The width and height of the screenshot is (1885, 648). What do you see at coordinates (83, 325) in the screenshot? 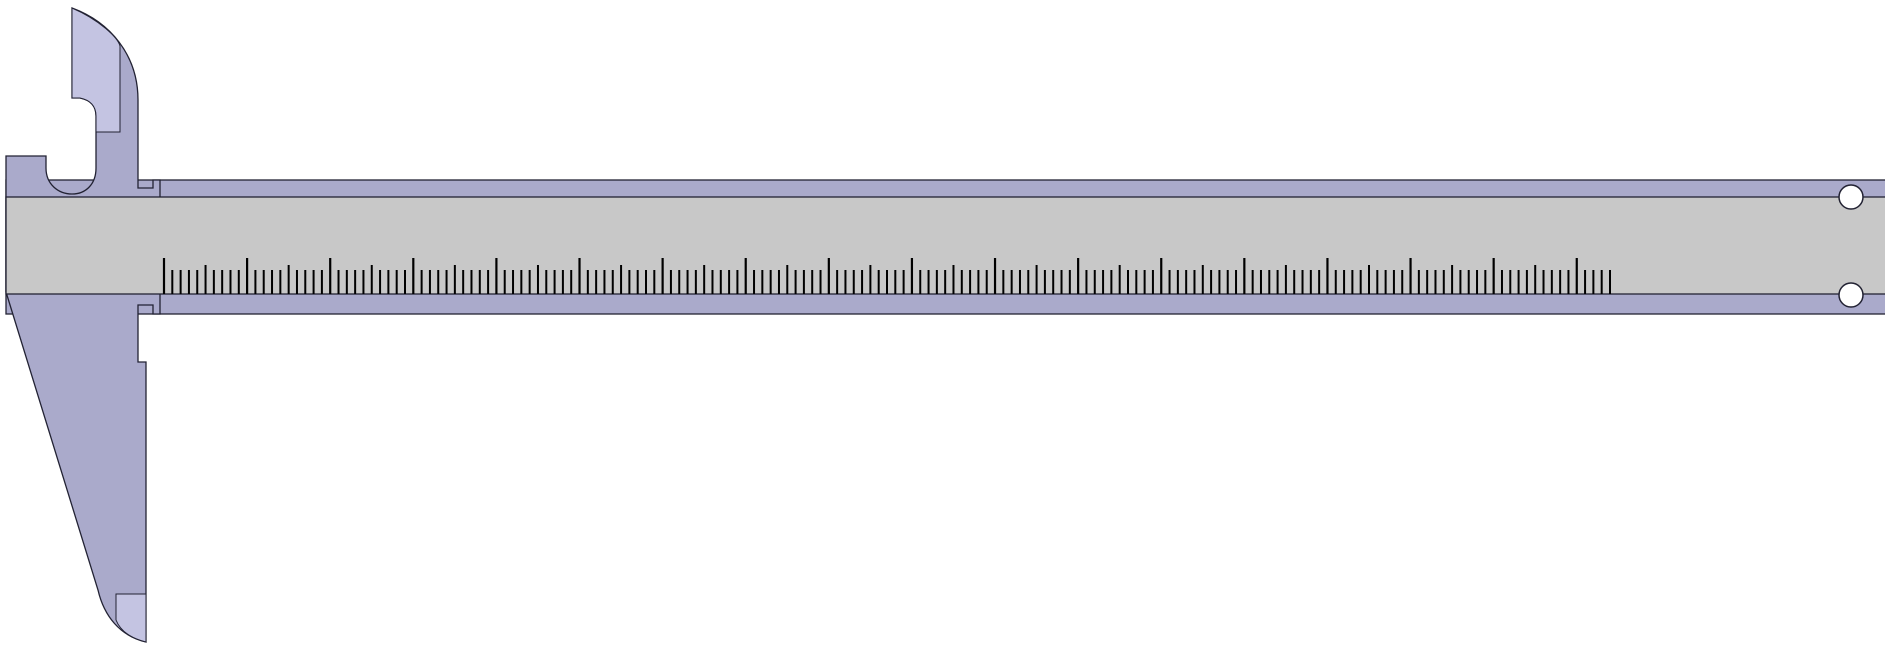
I see `fixed-jaw` at bounding box center [83, 325].